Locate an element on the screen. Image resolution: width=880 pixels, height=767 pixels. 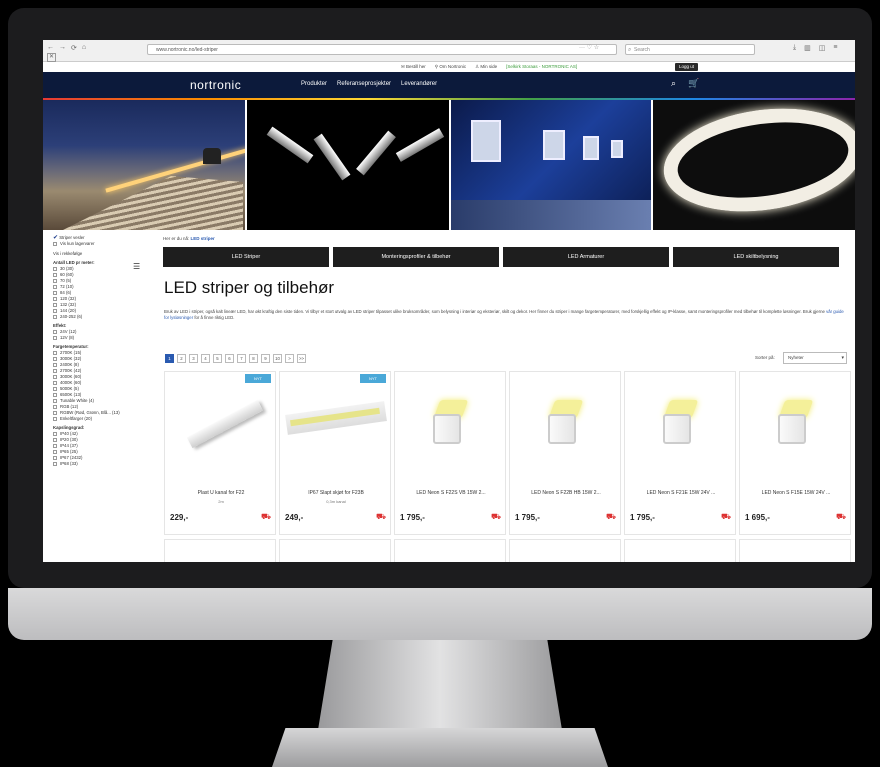
my-page-link: ♙ Min side is located at coordinates (486, 67).